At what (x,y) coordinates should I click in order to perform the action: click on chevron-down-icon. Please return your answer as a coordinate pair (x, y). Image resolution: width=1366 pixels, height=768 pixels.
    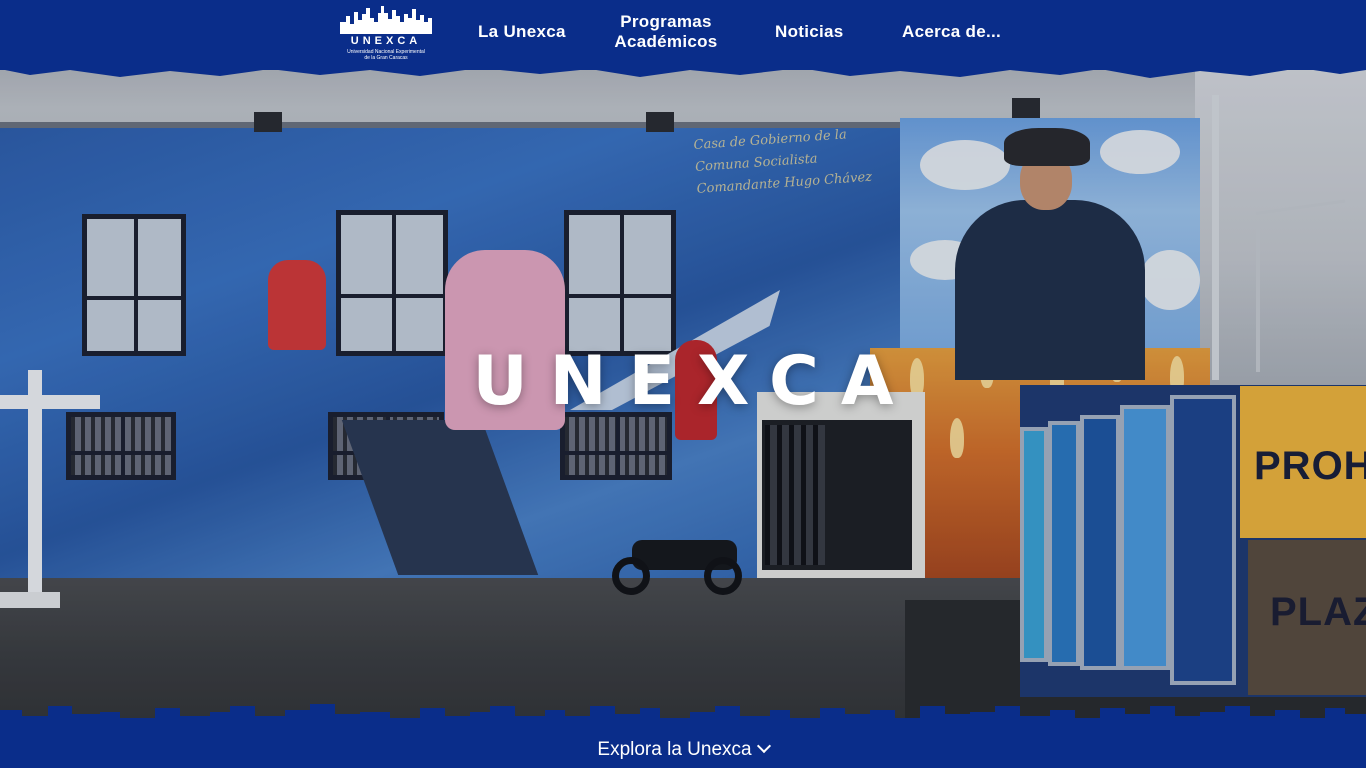
    Looking at the image, I should click on (763, 746).